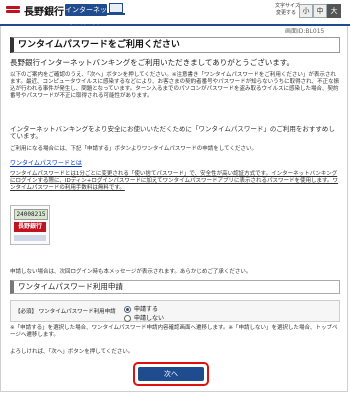 The width and height of the screenshot is (350, 394). What do you see at coordinates (175, 311) in the screenshot?
I see `apply-form-row: 【必須】 ワンタイムパスワード利用申請 申請する 申請しない` at bounding box center [175, 311].